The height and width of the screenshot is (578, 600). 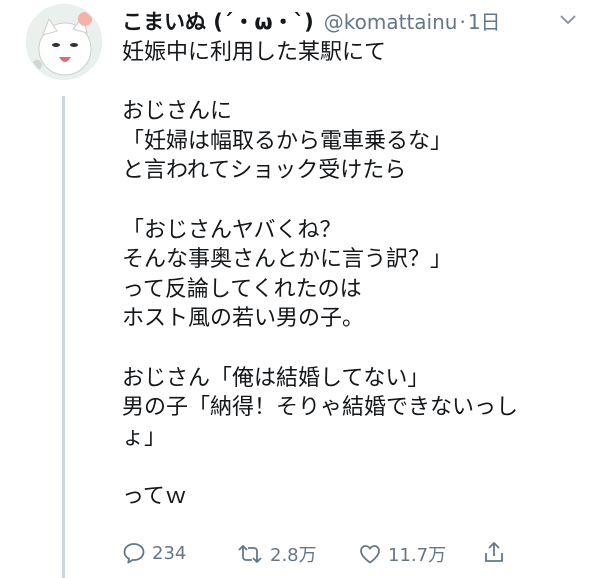 I want to click on thread-line, so click(x=63, y=337).